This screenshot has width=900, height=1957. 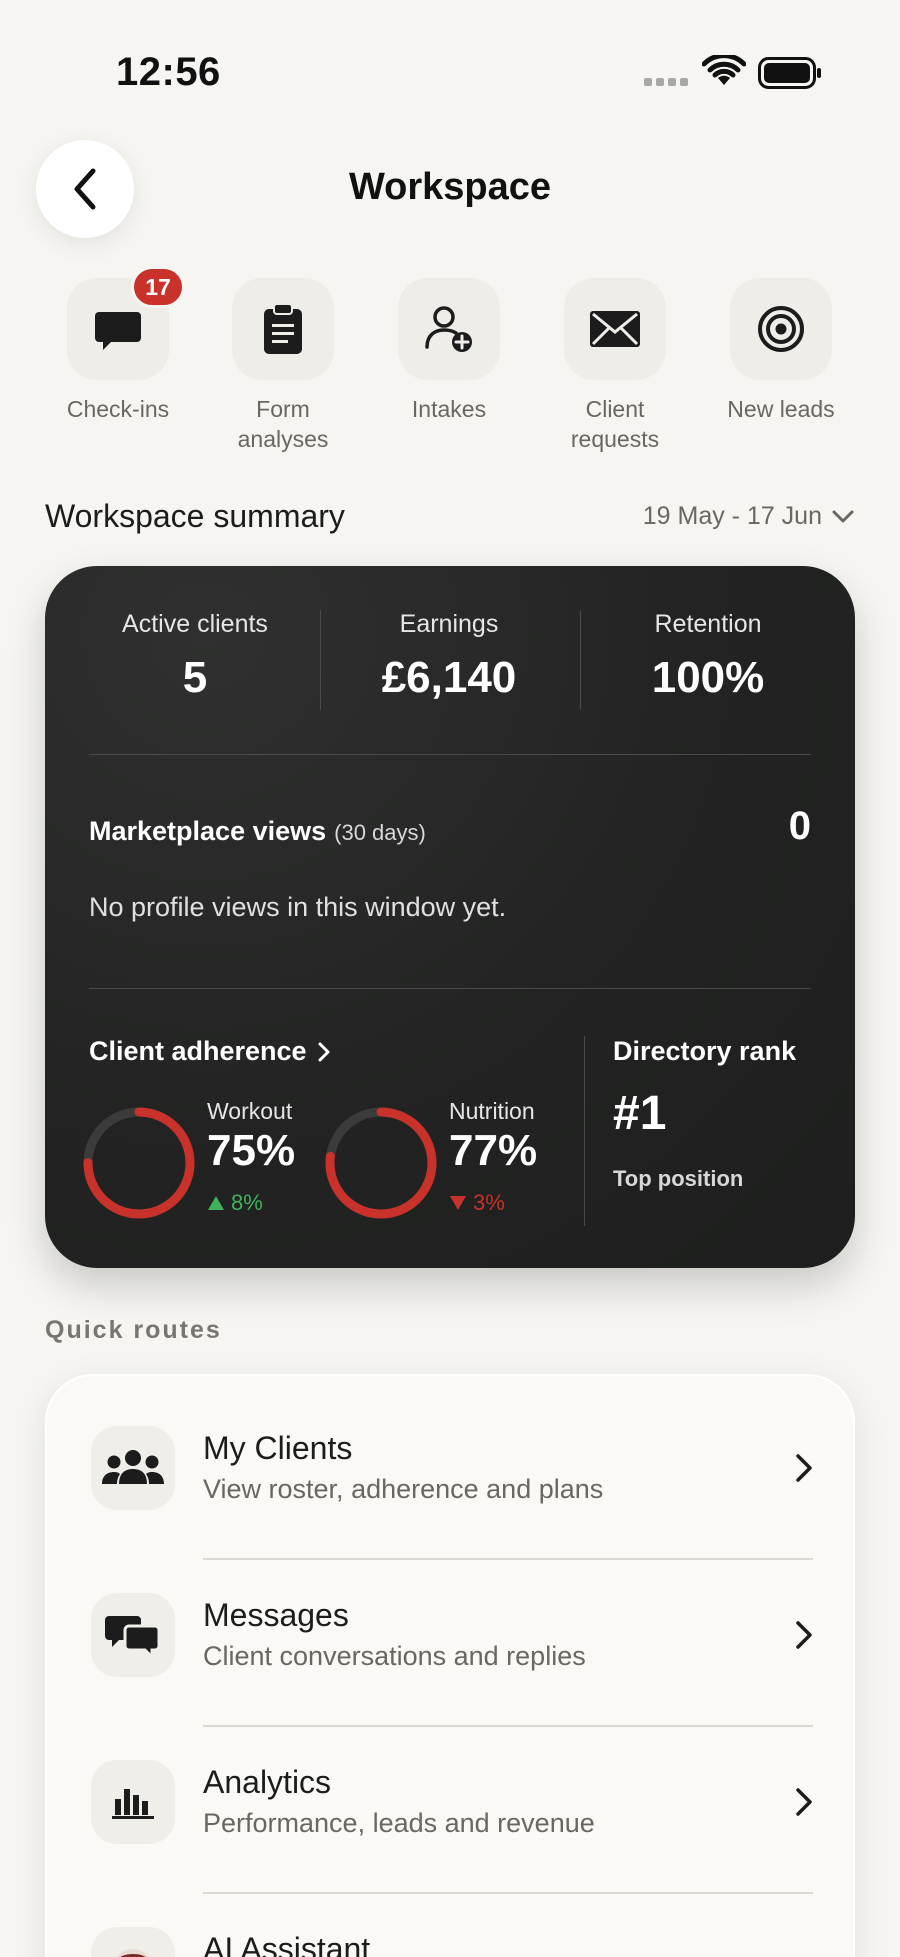 What do you see at coordinates (781, 409) in the screenshot?
I see `shortcut-label: New leads` at bounding box center [781, 409].